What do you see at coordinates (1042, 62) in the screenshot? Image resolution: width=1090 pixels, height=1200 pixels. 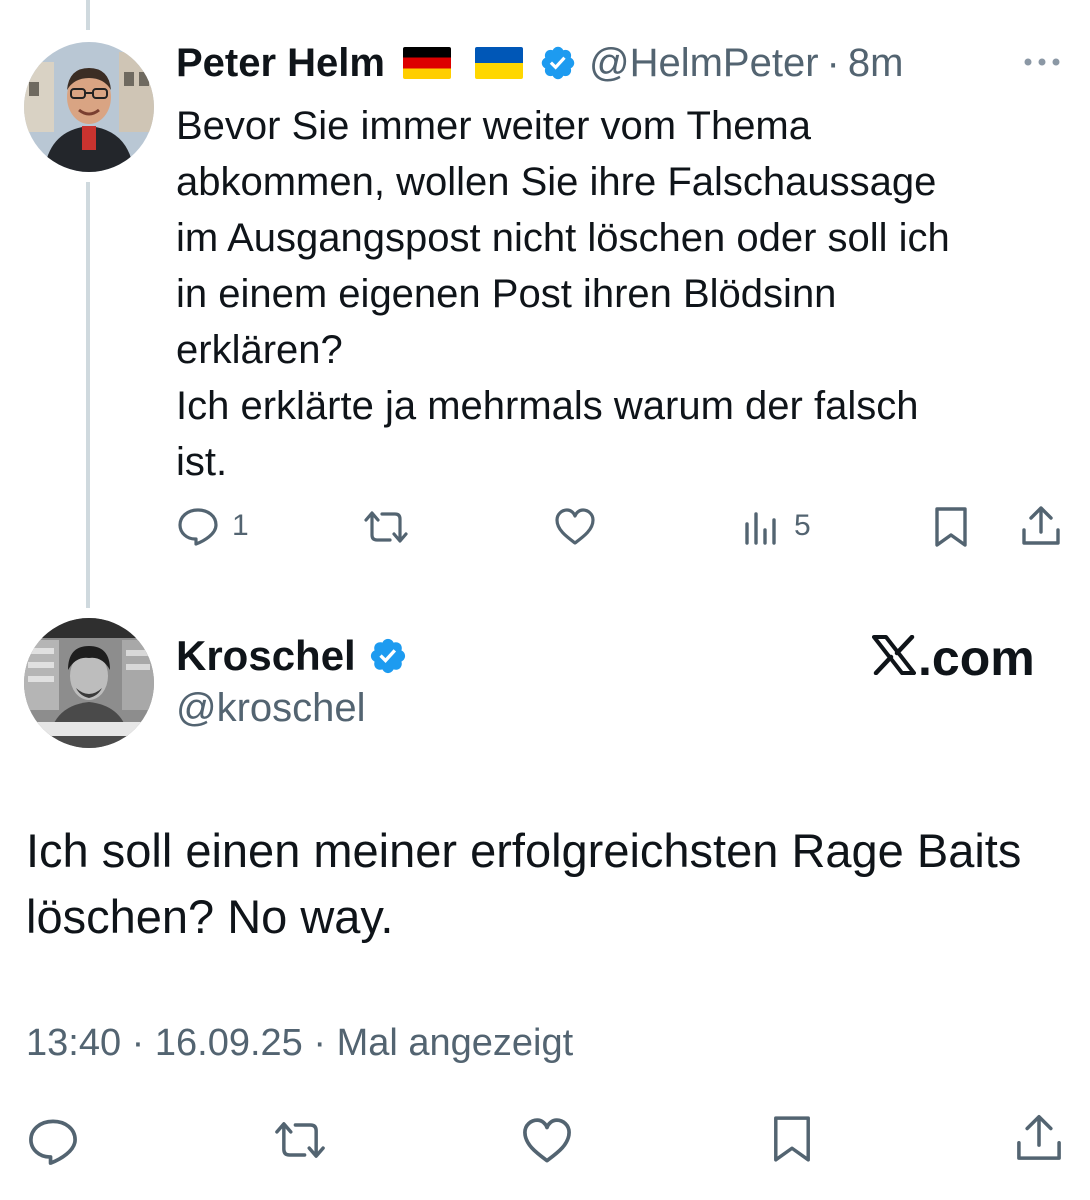 I see `more-icon` at bounding box center [1042, 62].